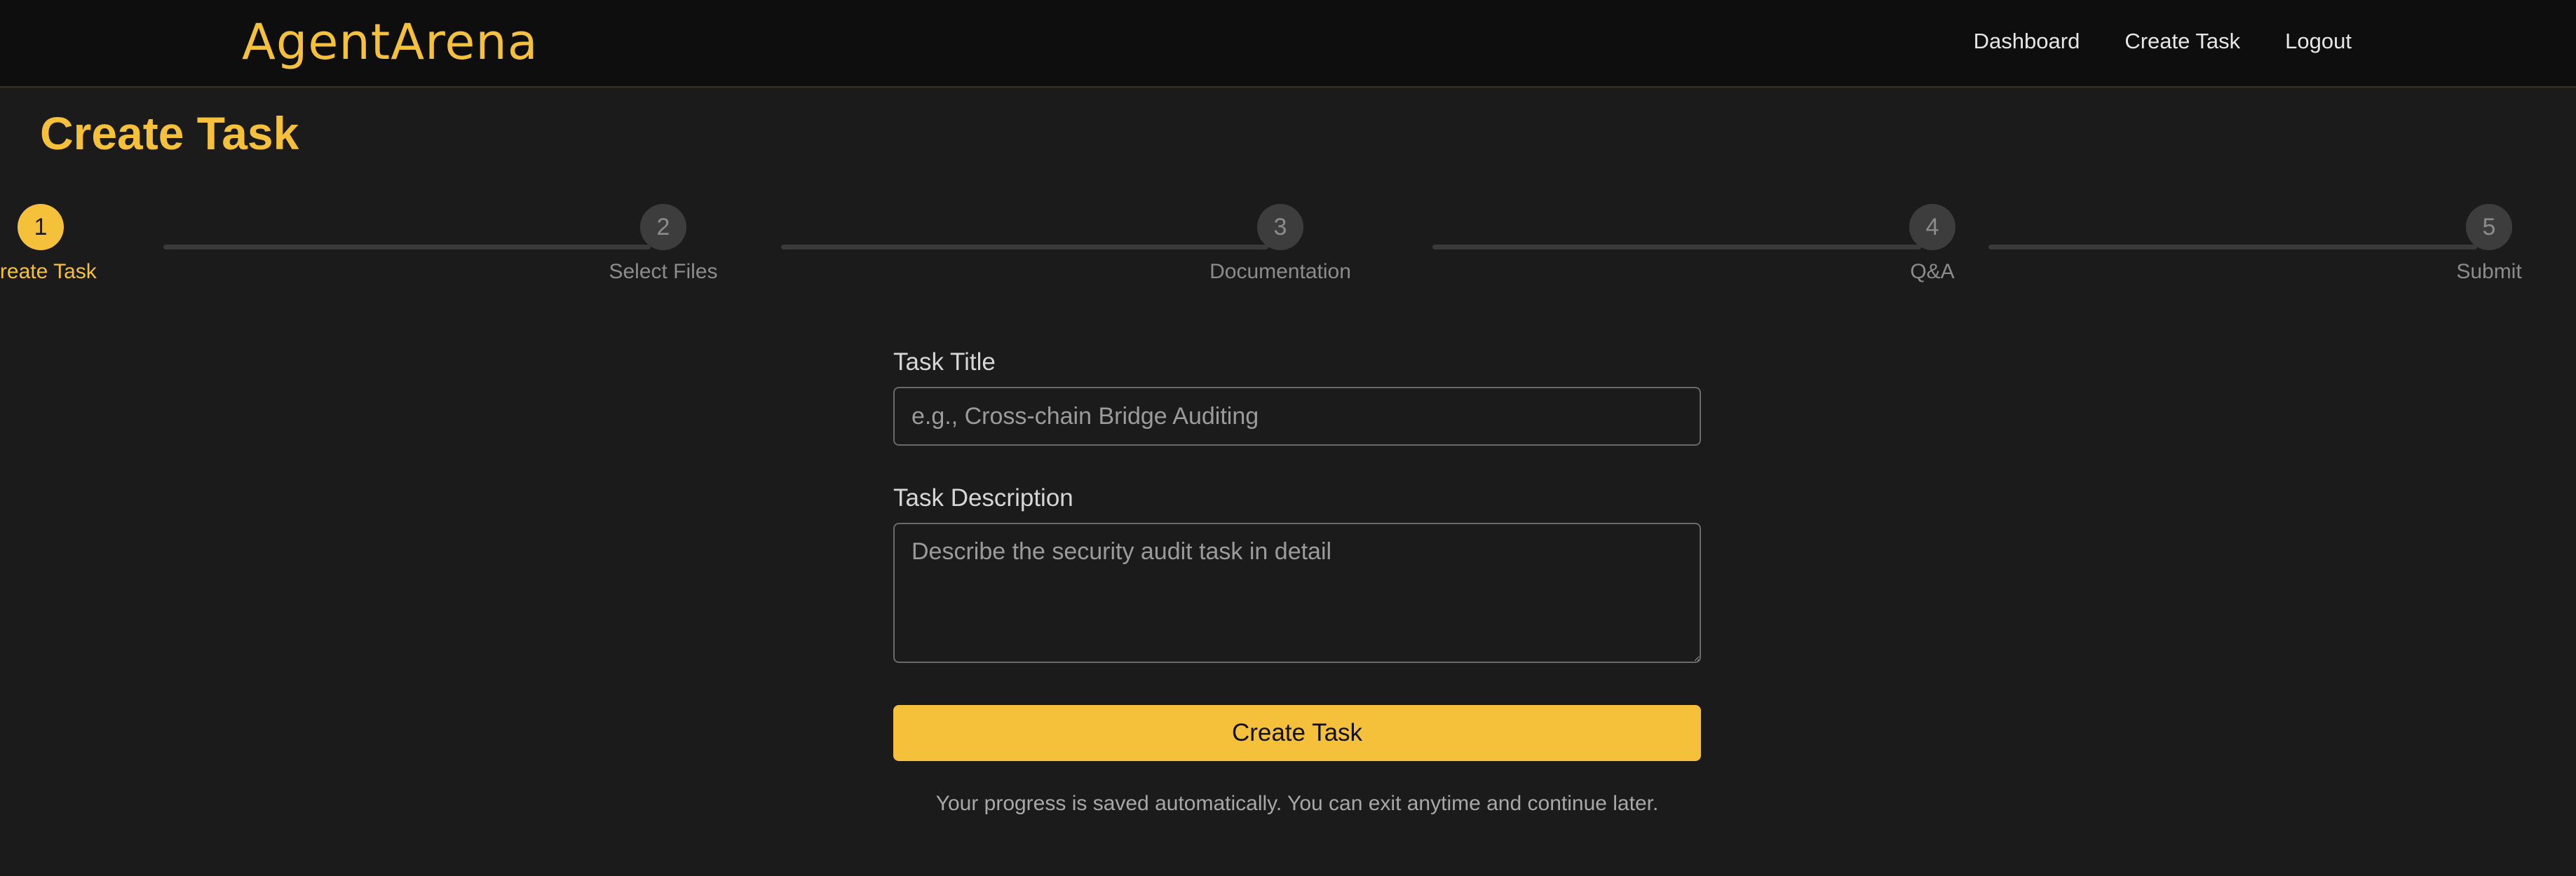 Image resolution: width=2576 pixels, height=876 pixels. Describe the element at coordinates (983, 498) in the screenshot. I see `task-description-label: Task Description` at that location.